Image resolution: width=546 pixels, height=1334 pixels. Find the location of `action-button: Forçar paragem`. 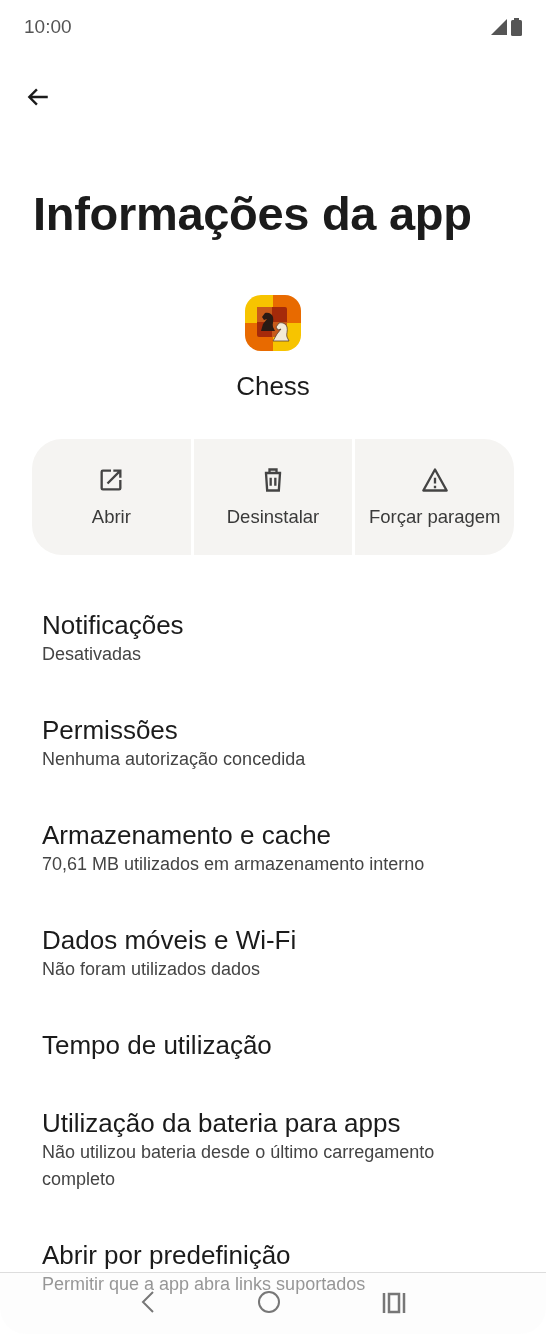

action-button: Forçar paragem is located at coordinates (434, 497).